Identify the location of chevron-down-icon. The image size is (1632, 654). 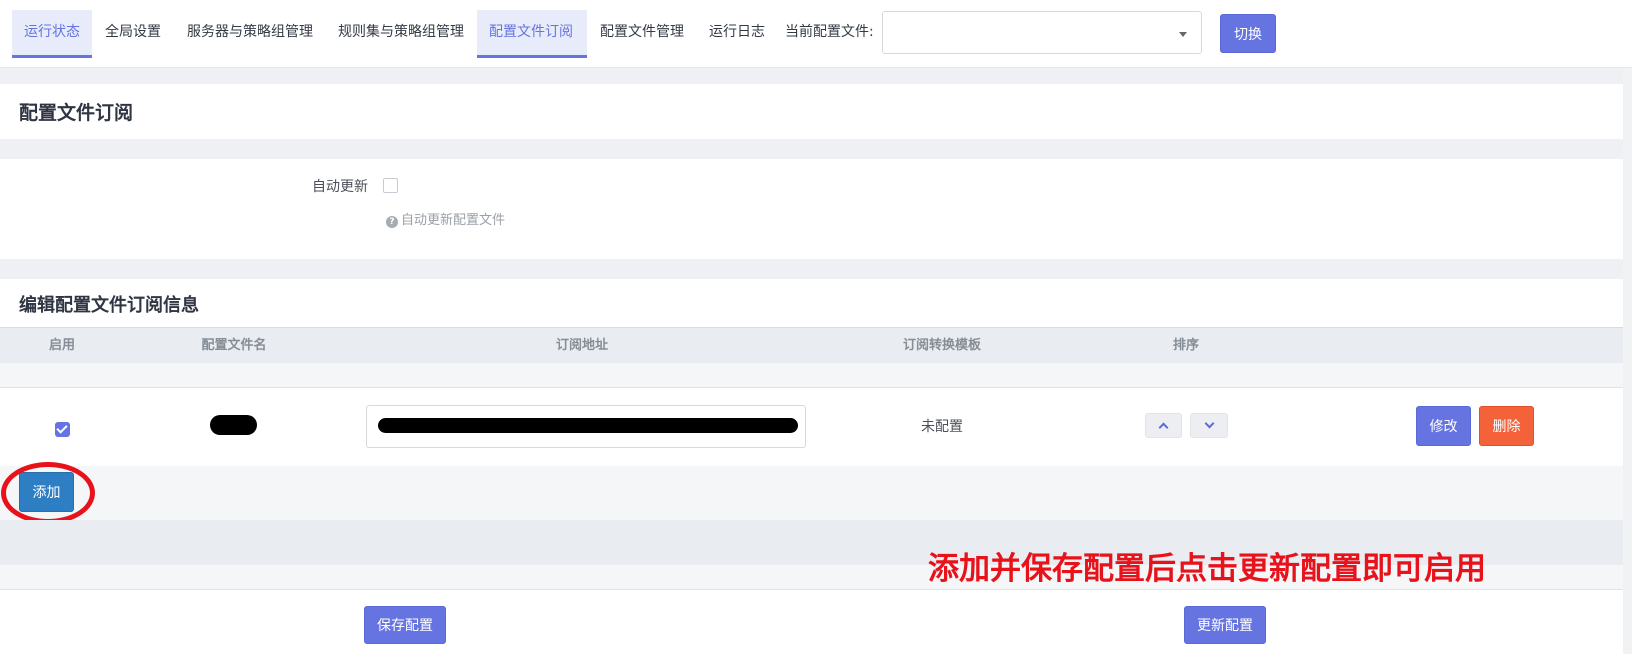
(1209, 423).